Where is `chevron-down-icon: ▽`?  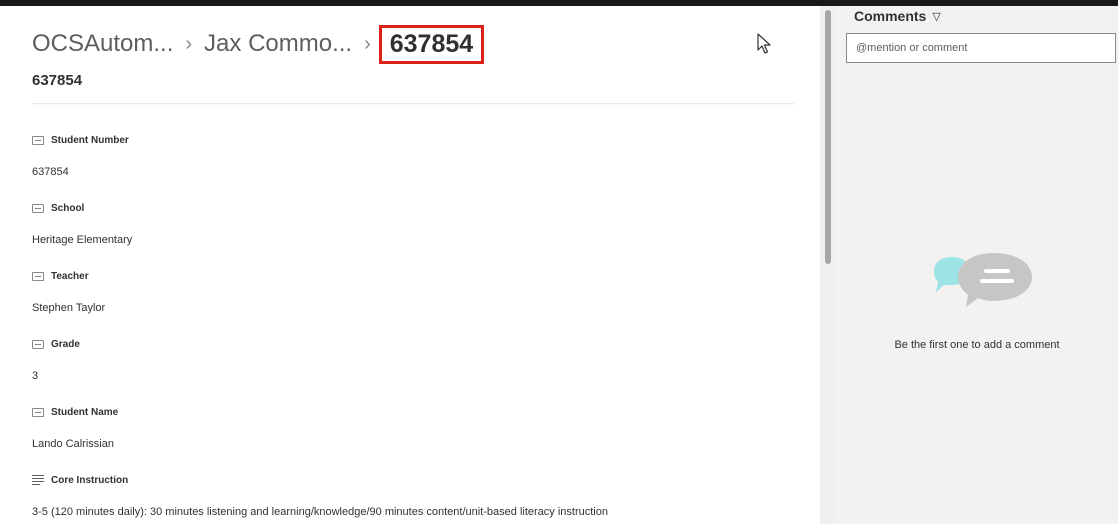
chevron-down-icon: ▽ is located at coordinates (936, 16).